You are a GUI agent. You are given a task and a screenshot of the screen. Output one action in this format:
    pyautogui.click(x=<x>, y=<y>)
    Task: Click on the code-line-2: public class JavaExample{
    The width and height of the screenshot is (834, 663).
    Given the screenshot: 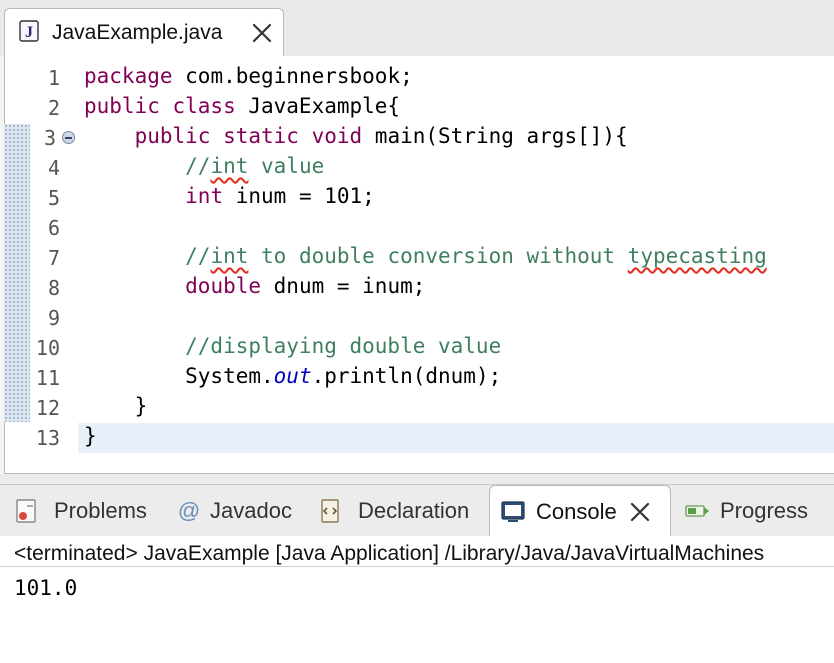 What is the action you would take?
    pyautogui.click(x=242, y=106)
    